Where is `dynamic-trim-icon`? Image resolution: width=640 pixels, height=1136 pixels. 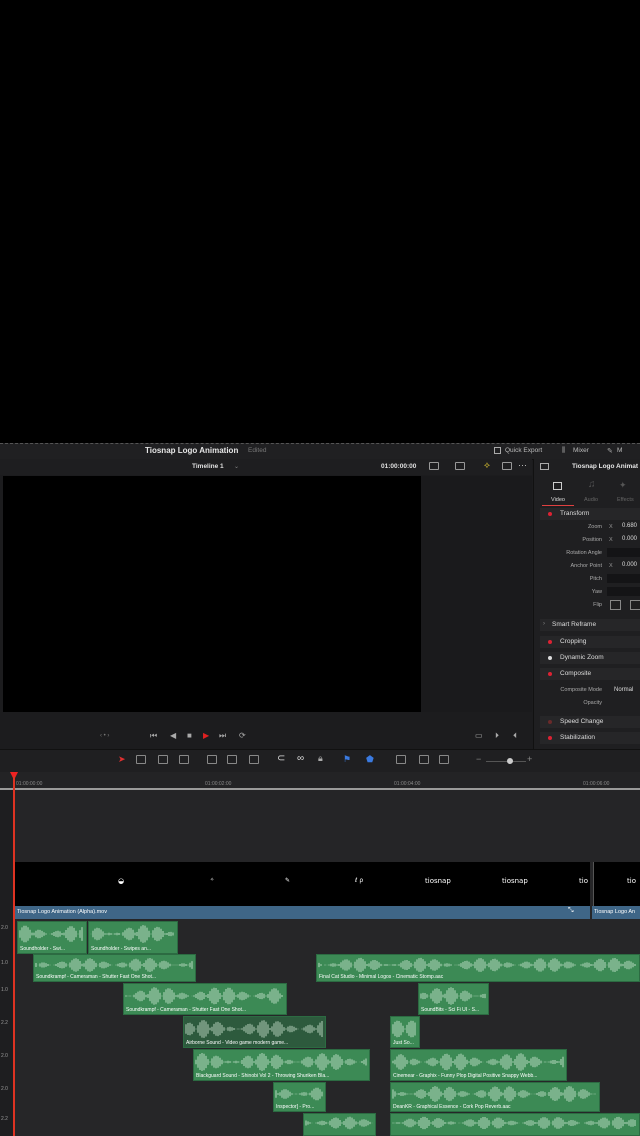
dynamic-trim-icon is located at coordinates (163, 759).